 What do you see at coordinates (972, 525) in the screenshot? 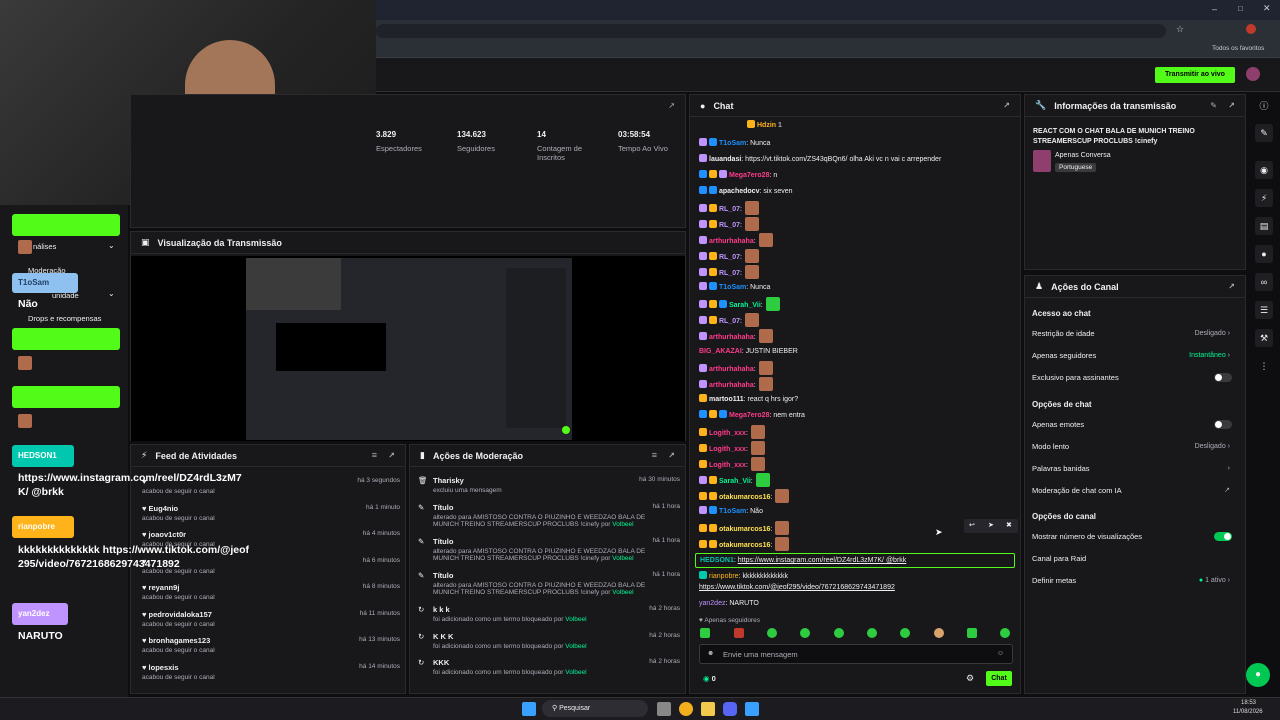
I see `reply-icon: ↩` at bounding box center [972, 525].